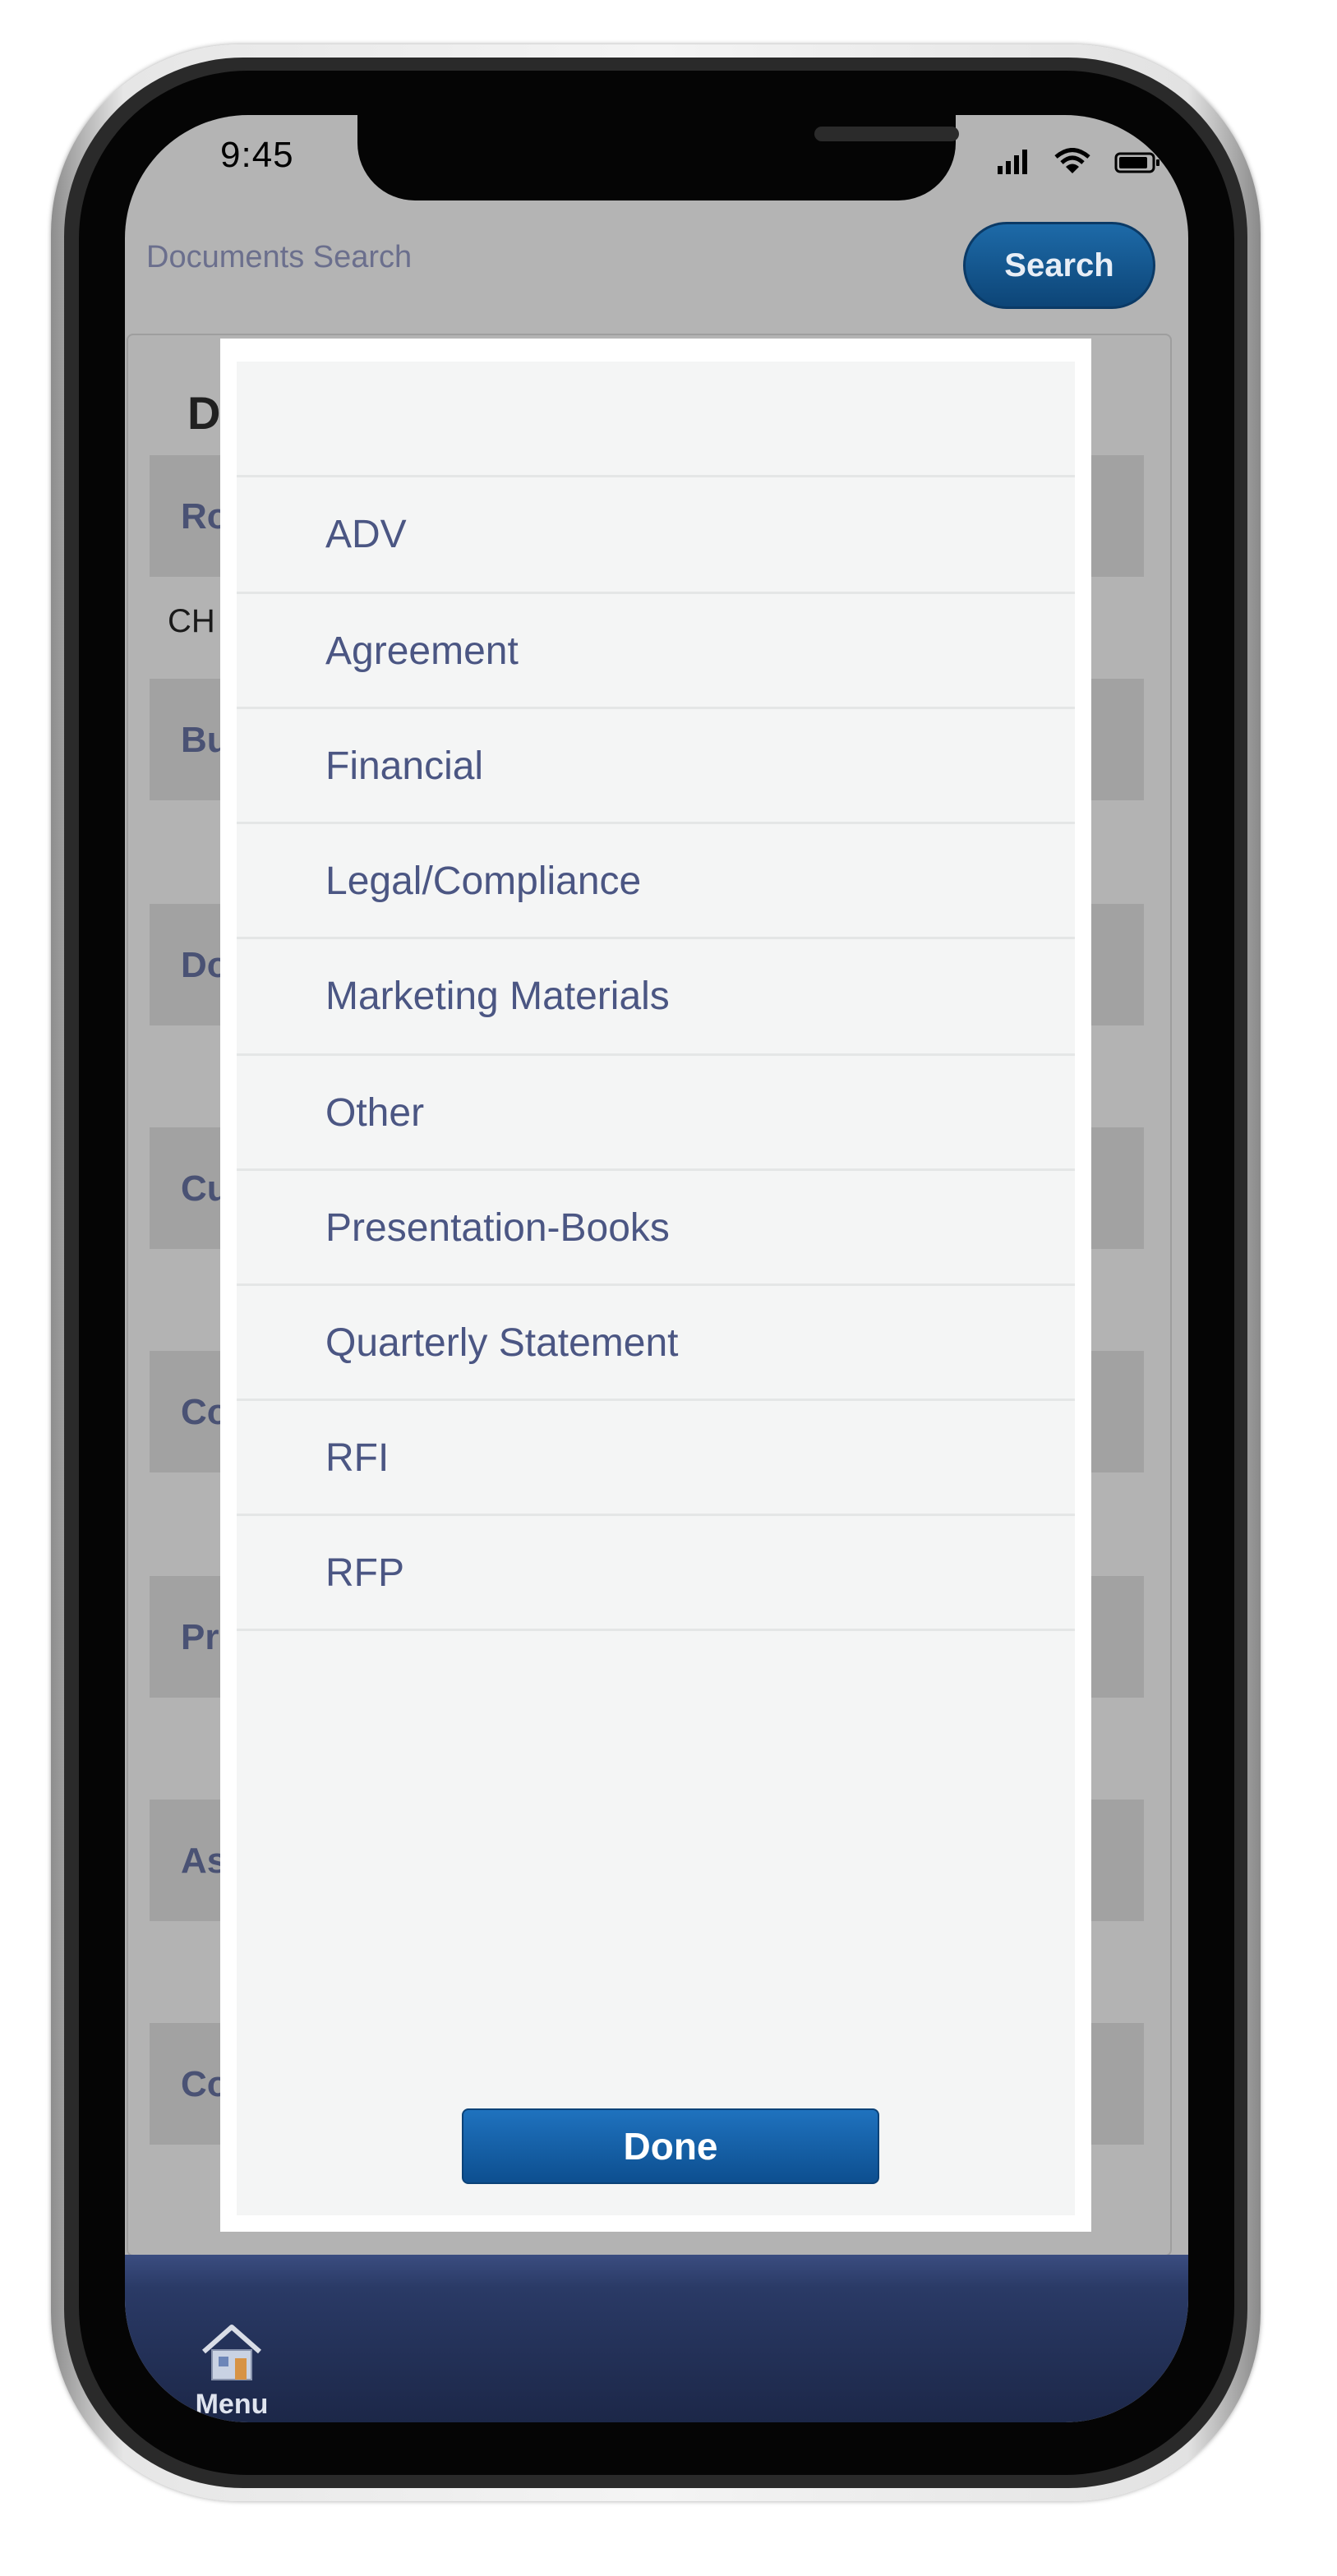 The height and width of the screenshot is (2576, 1337). I want to click on picker-option-adv: ADV, so click(656, 532).